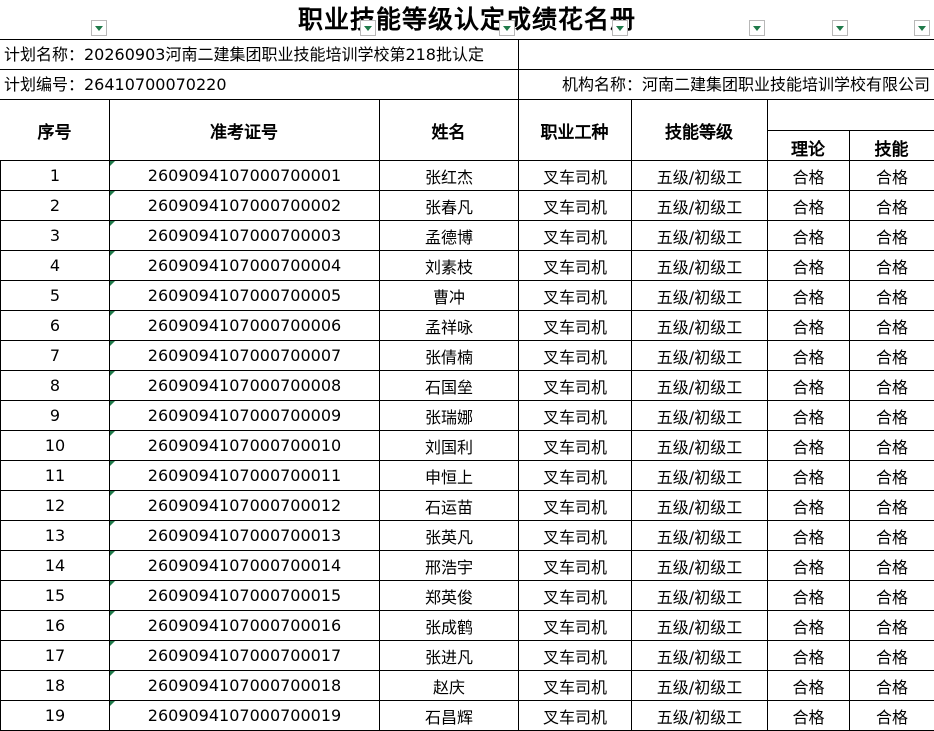 The image size is (934, 731). I want to click on header-skill: 技能, so click(891, 147).